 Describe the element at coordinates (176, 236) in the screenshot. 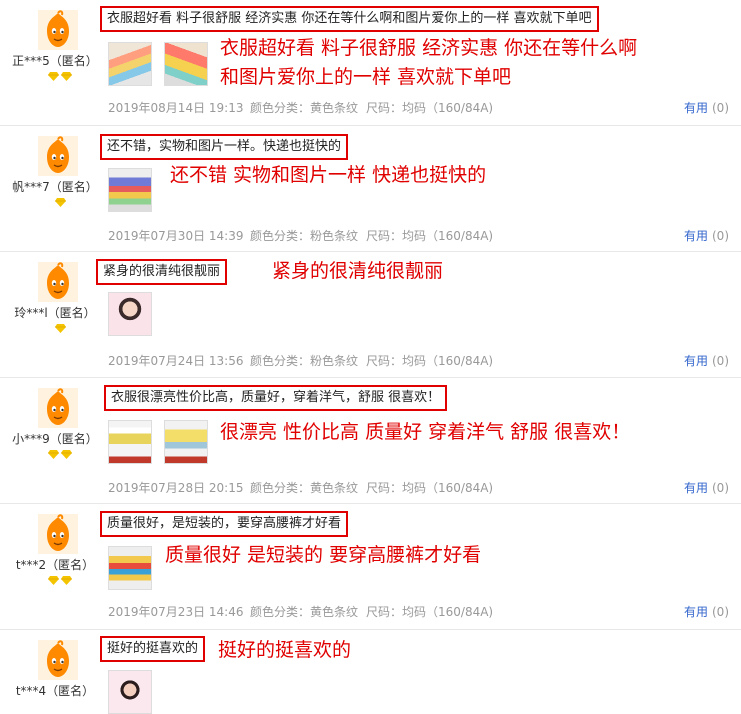

I see `review-date: 2019年07月30日 14:39` at that location.